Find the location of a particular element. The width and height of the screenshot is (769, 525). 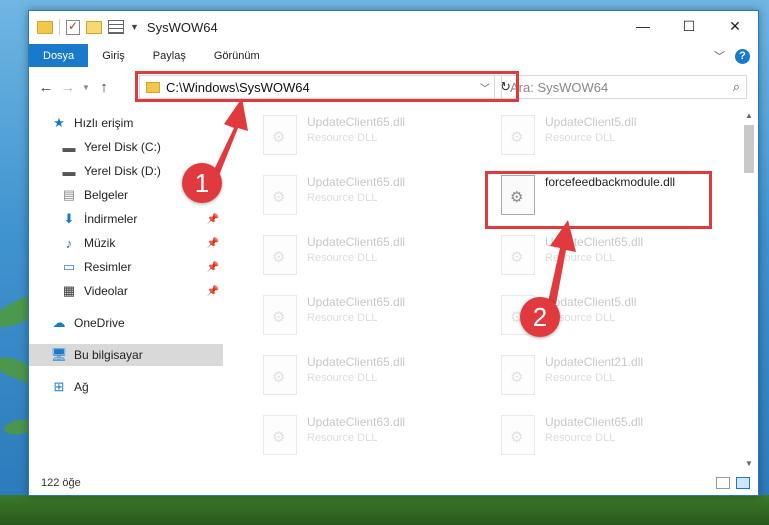

sidebar-item-downloads: ⬇ İndirmeler 📌 is located at coordinates (126, 219).